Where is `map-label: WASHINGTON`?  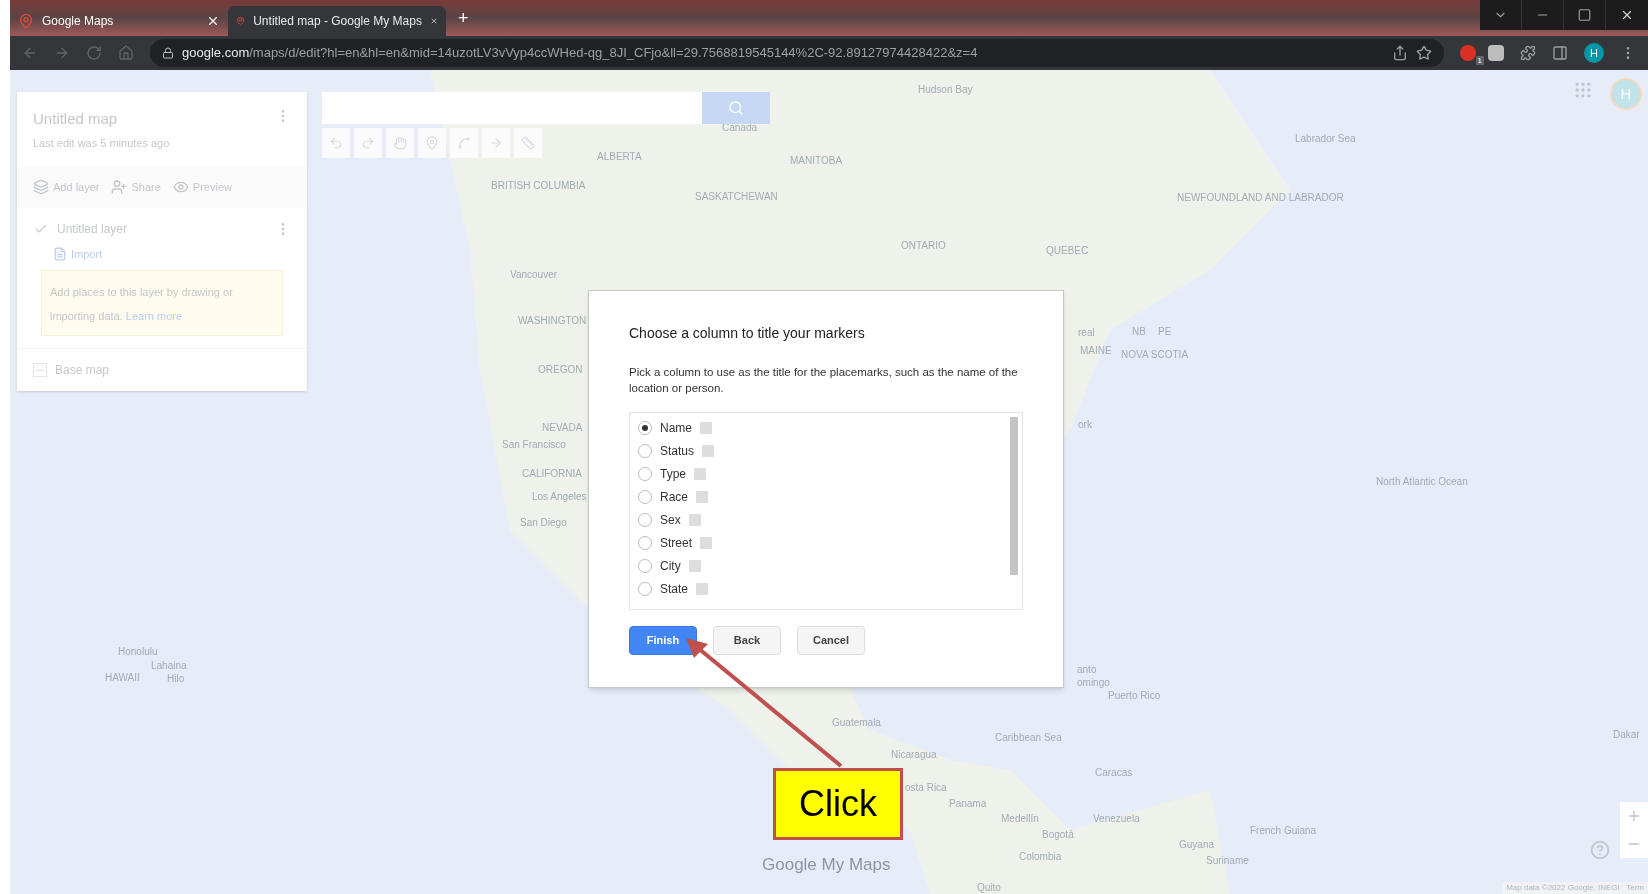 map-label: WASHINGTON is located at coordinates (552, 321).